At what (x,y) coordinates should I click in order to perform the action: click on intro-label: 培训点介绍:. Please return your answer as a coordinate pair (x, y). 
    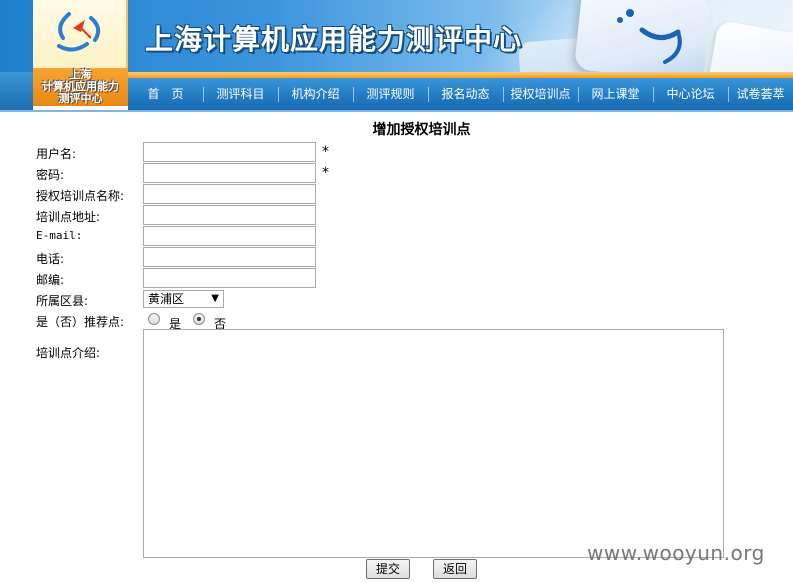
    Looking at the image, I should click on (68, 353).